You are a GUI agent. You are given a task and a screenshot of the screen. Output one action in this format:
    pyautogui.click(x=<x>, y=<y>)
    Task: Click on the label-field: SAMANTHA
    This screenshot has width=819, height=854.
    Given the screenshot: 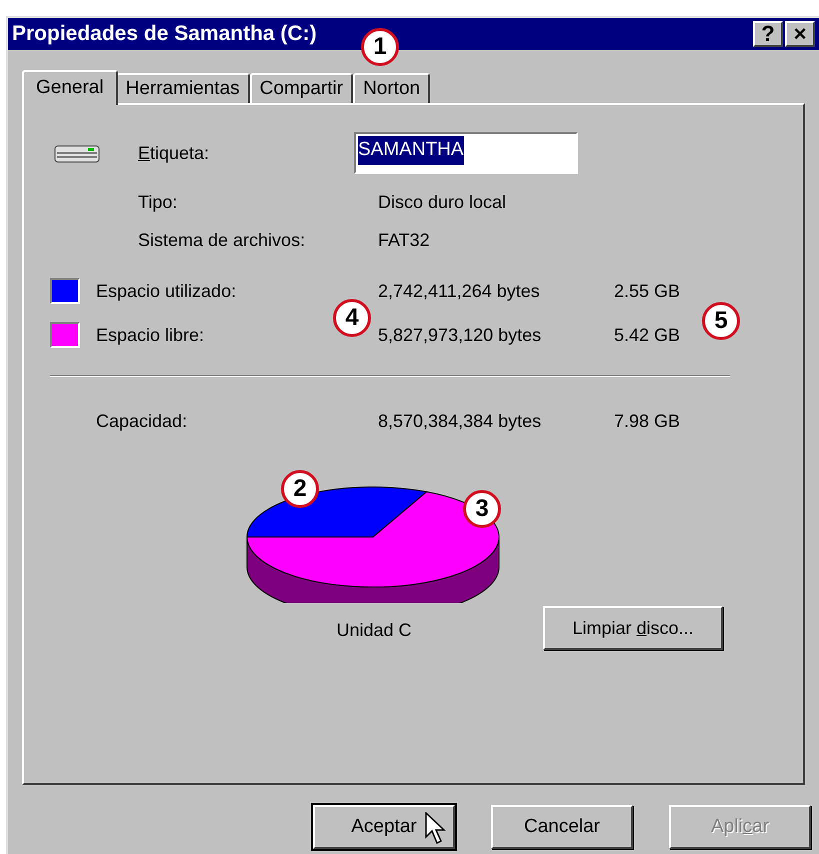 What is the action you would take?
    pyautogui.click(x=466, y=153)
    